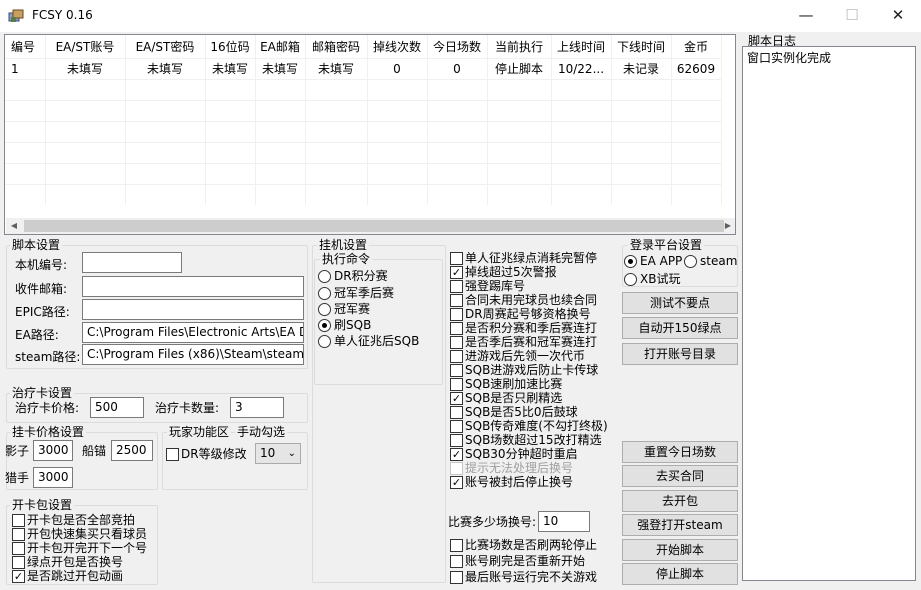  What do you see at coordinates (680, 354) in the screenshot?
I see `open-account-dir-button: 打开账号目录` at bounding box center [680, 354].